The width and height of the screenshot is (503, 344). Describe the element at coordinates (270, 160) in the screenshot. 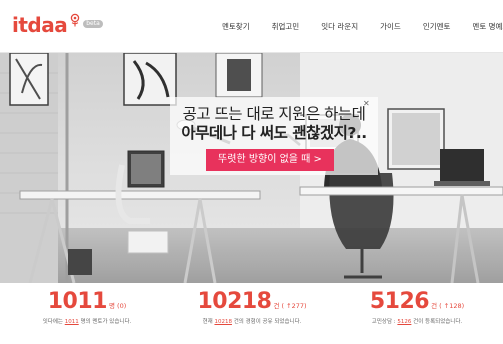

I see `cta-button: 뚜렷한 방향이 없을 때 >` at that location.